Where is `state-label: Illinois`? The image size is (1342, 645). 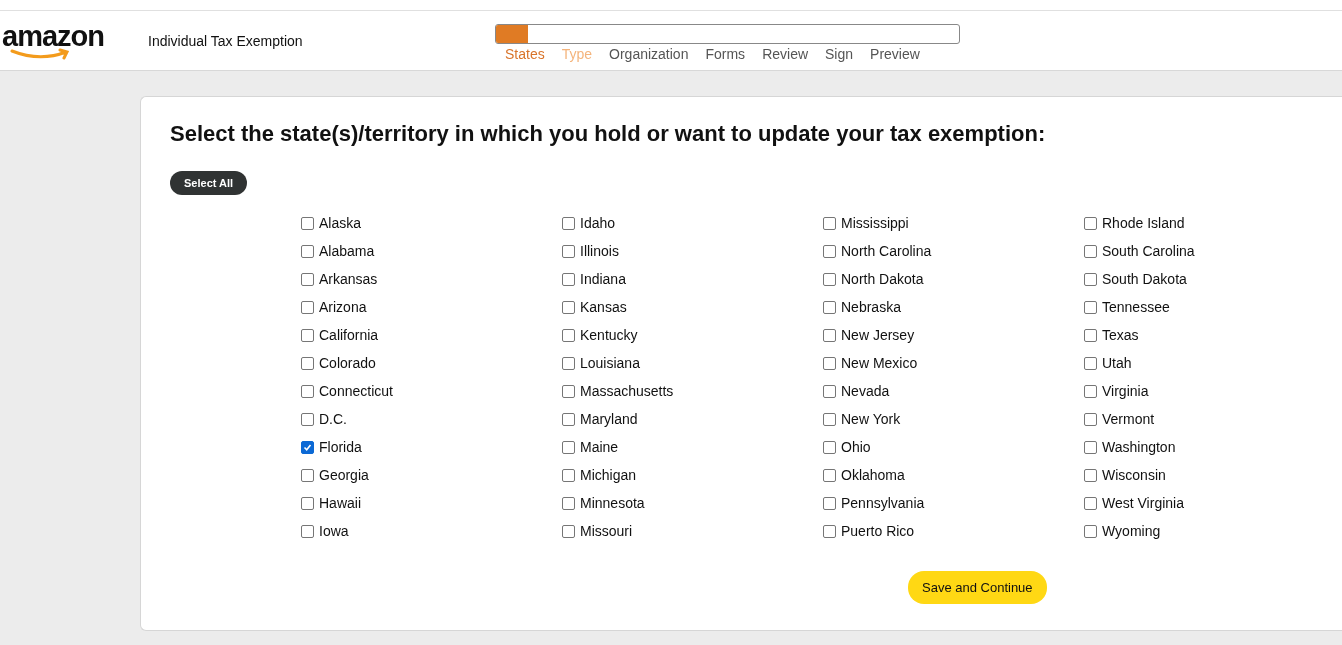 state-label: Illinois is located at coordinates (599, 251).